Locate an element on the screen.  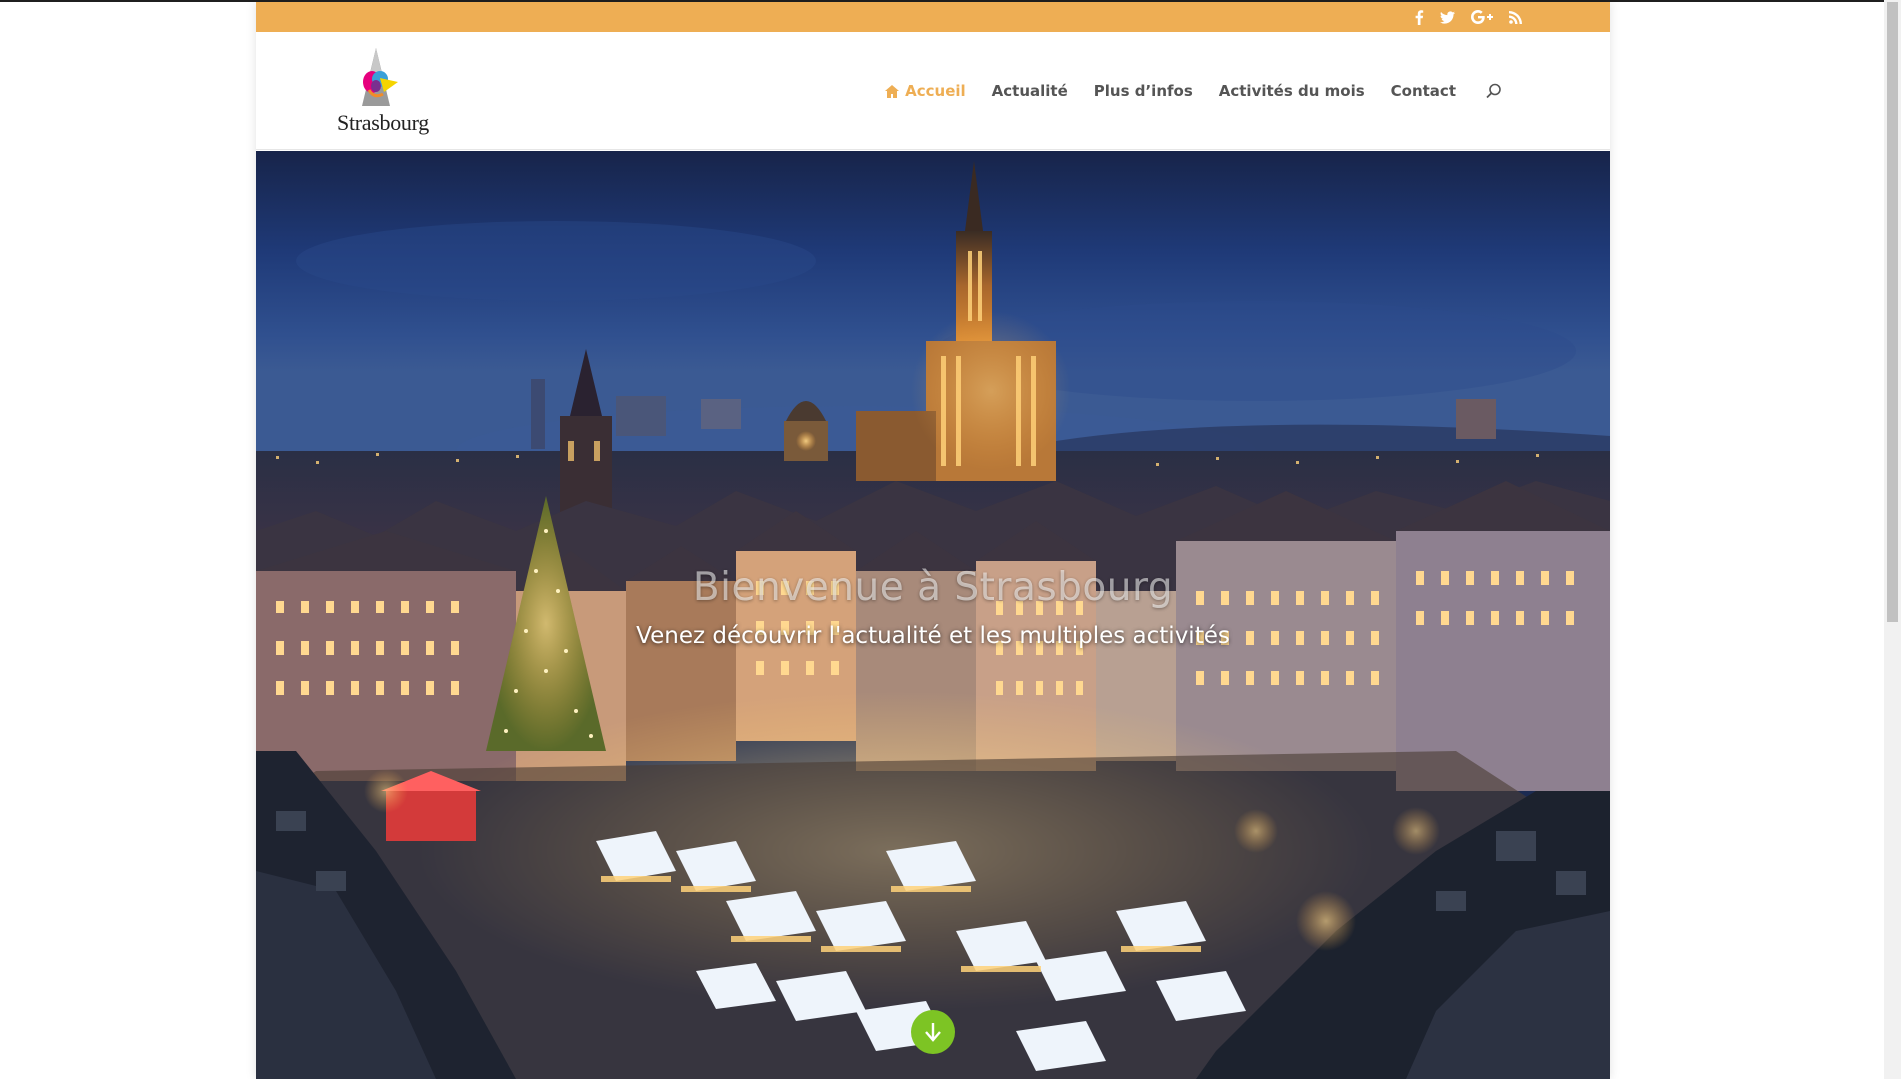
strasbourg-logo-icon is located at coordinates (380, 77).